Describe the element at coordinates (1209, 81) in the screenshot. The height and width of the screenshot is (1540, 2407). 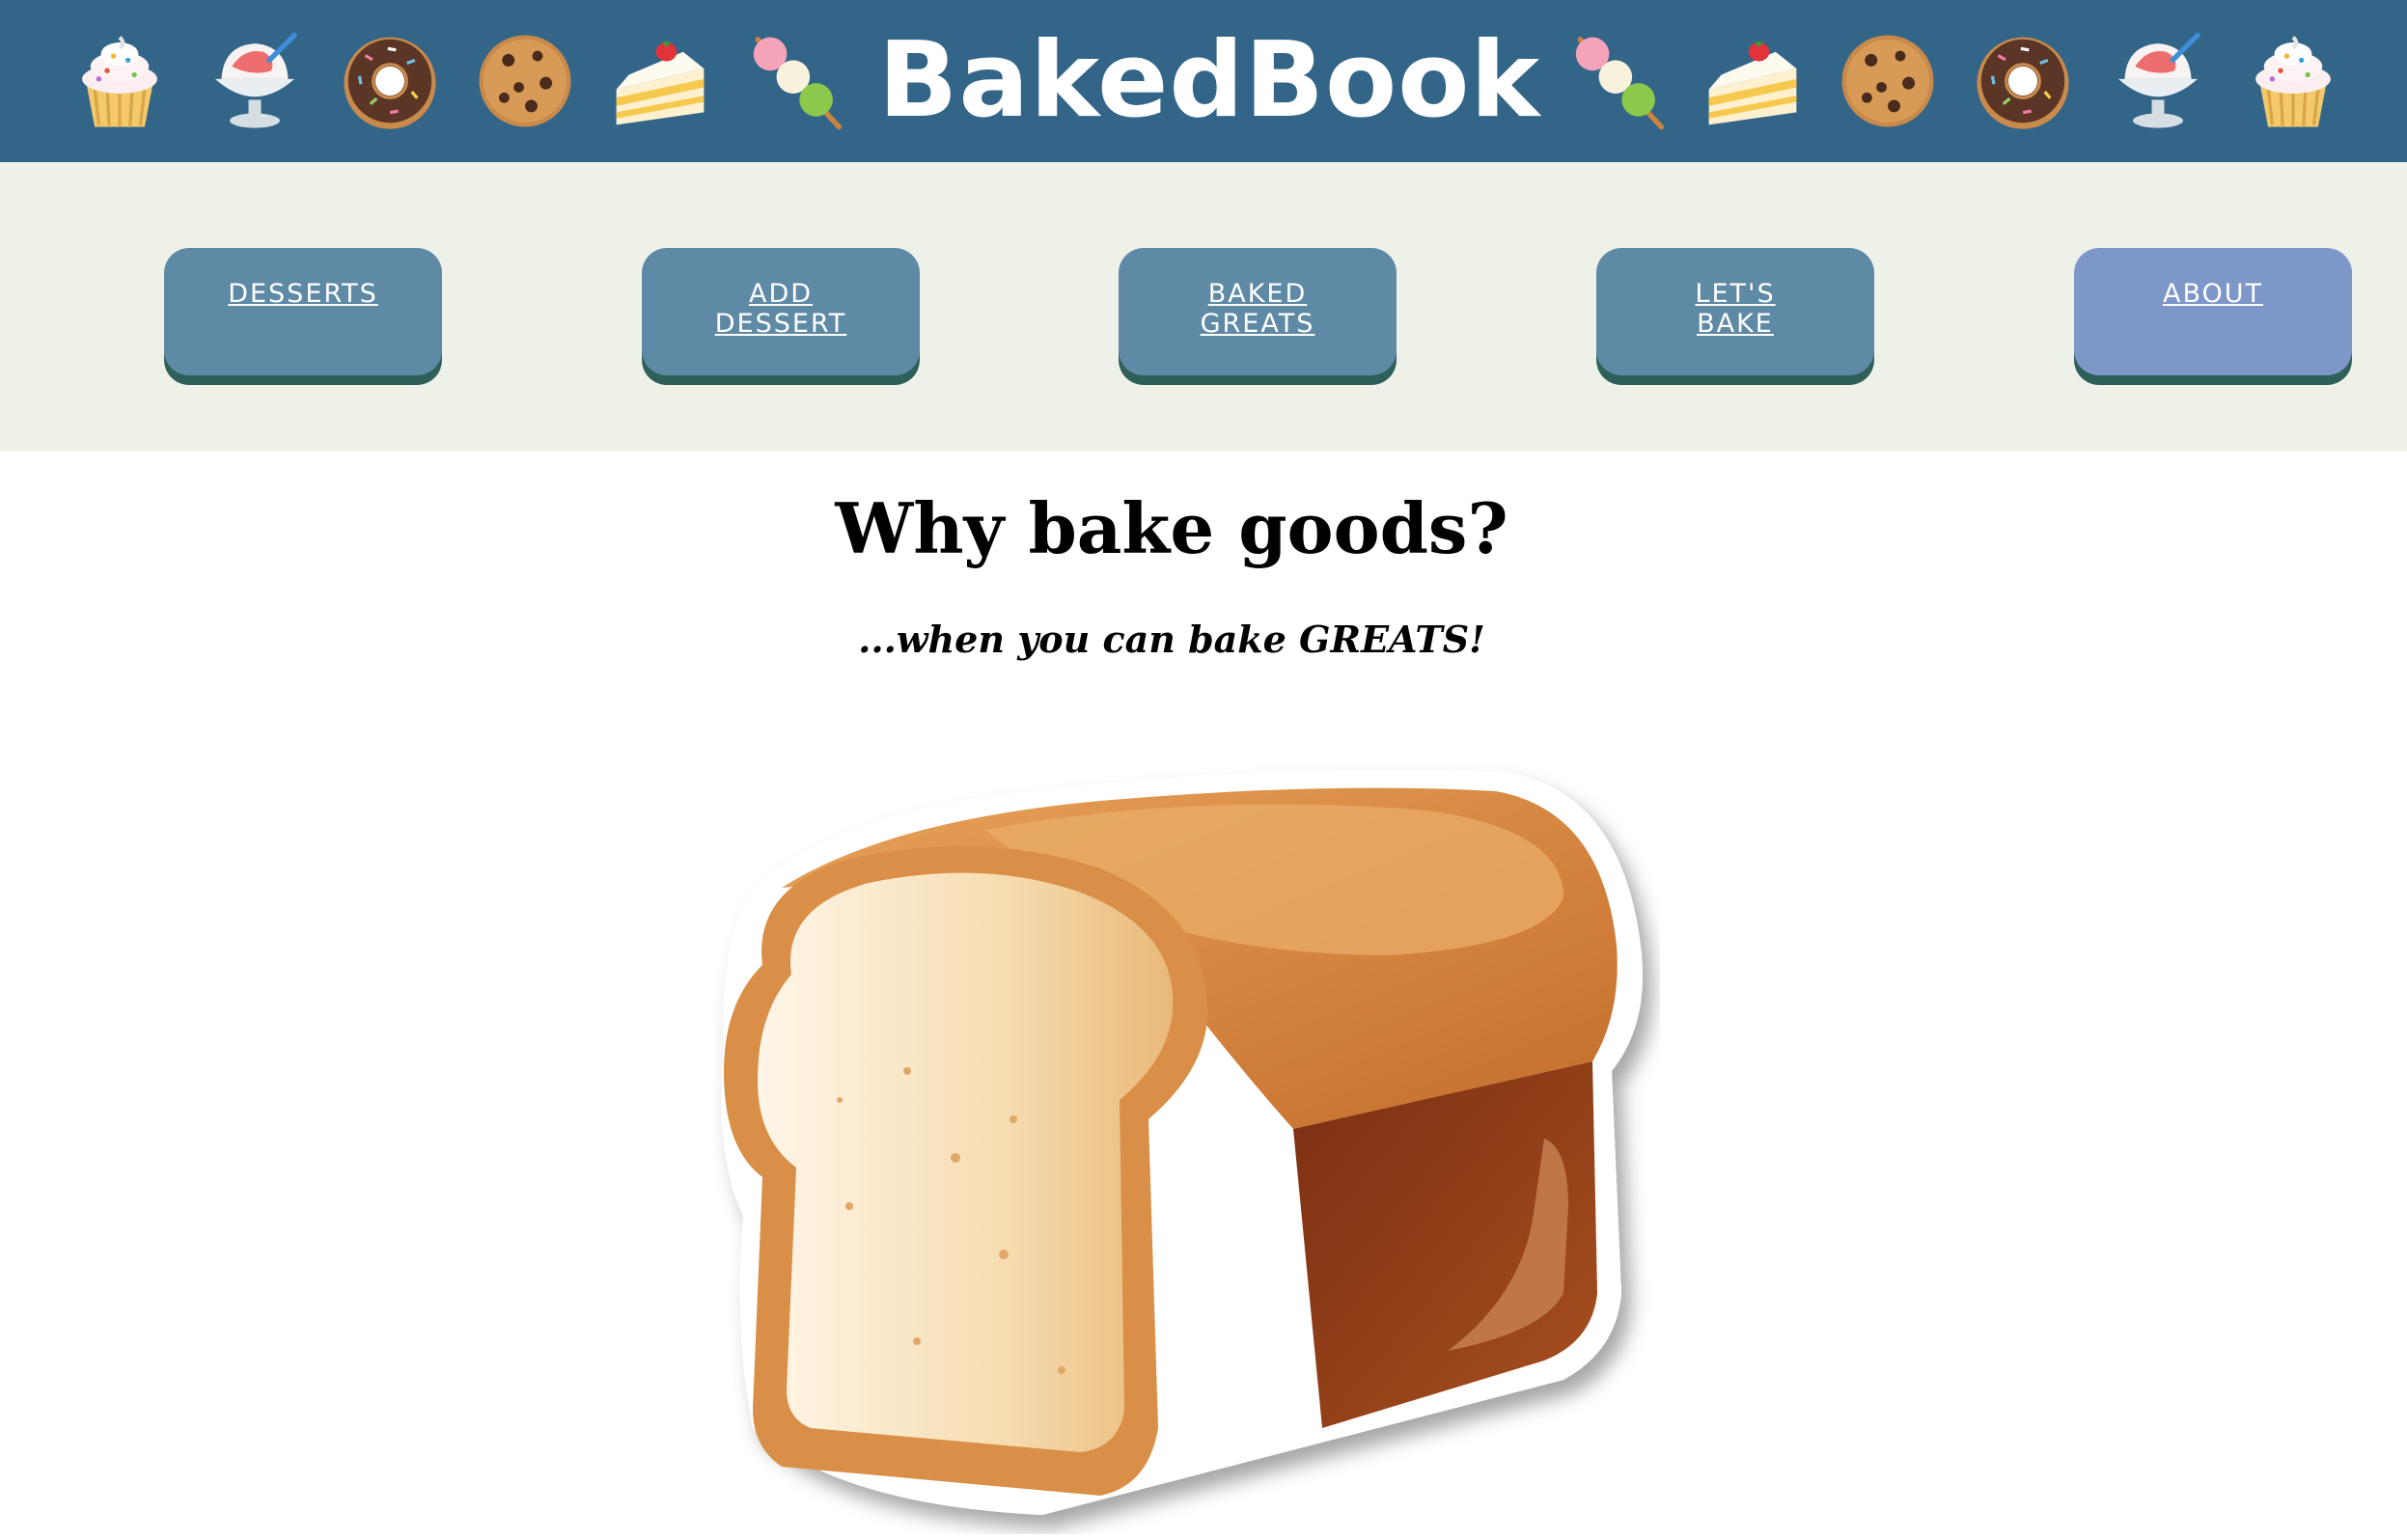
I see `site-logo-text: BakedBook` at that location.